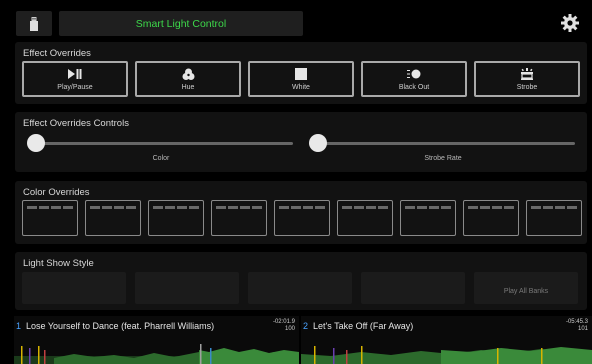  I want to click on remaining-time: -05:45.3, so click(576, 322).